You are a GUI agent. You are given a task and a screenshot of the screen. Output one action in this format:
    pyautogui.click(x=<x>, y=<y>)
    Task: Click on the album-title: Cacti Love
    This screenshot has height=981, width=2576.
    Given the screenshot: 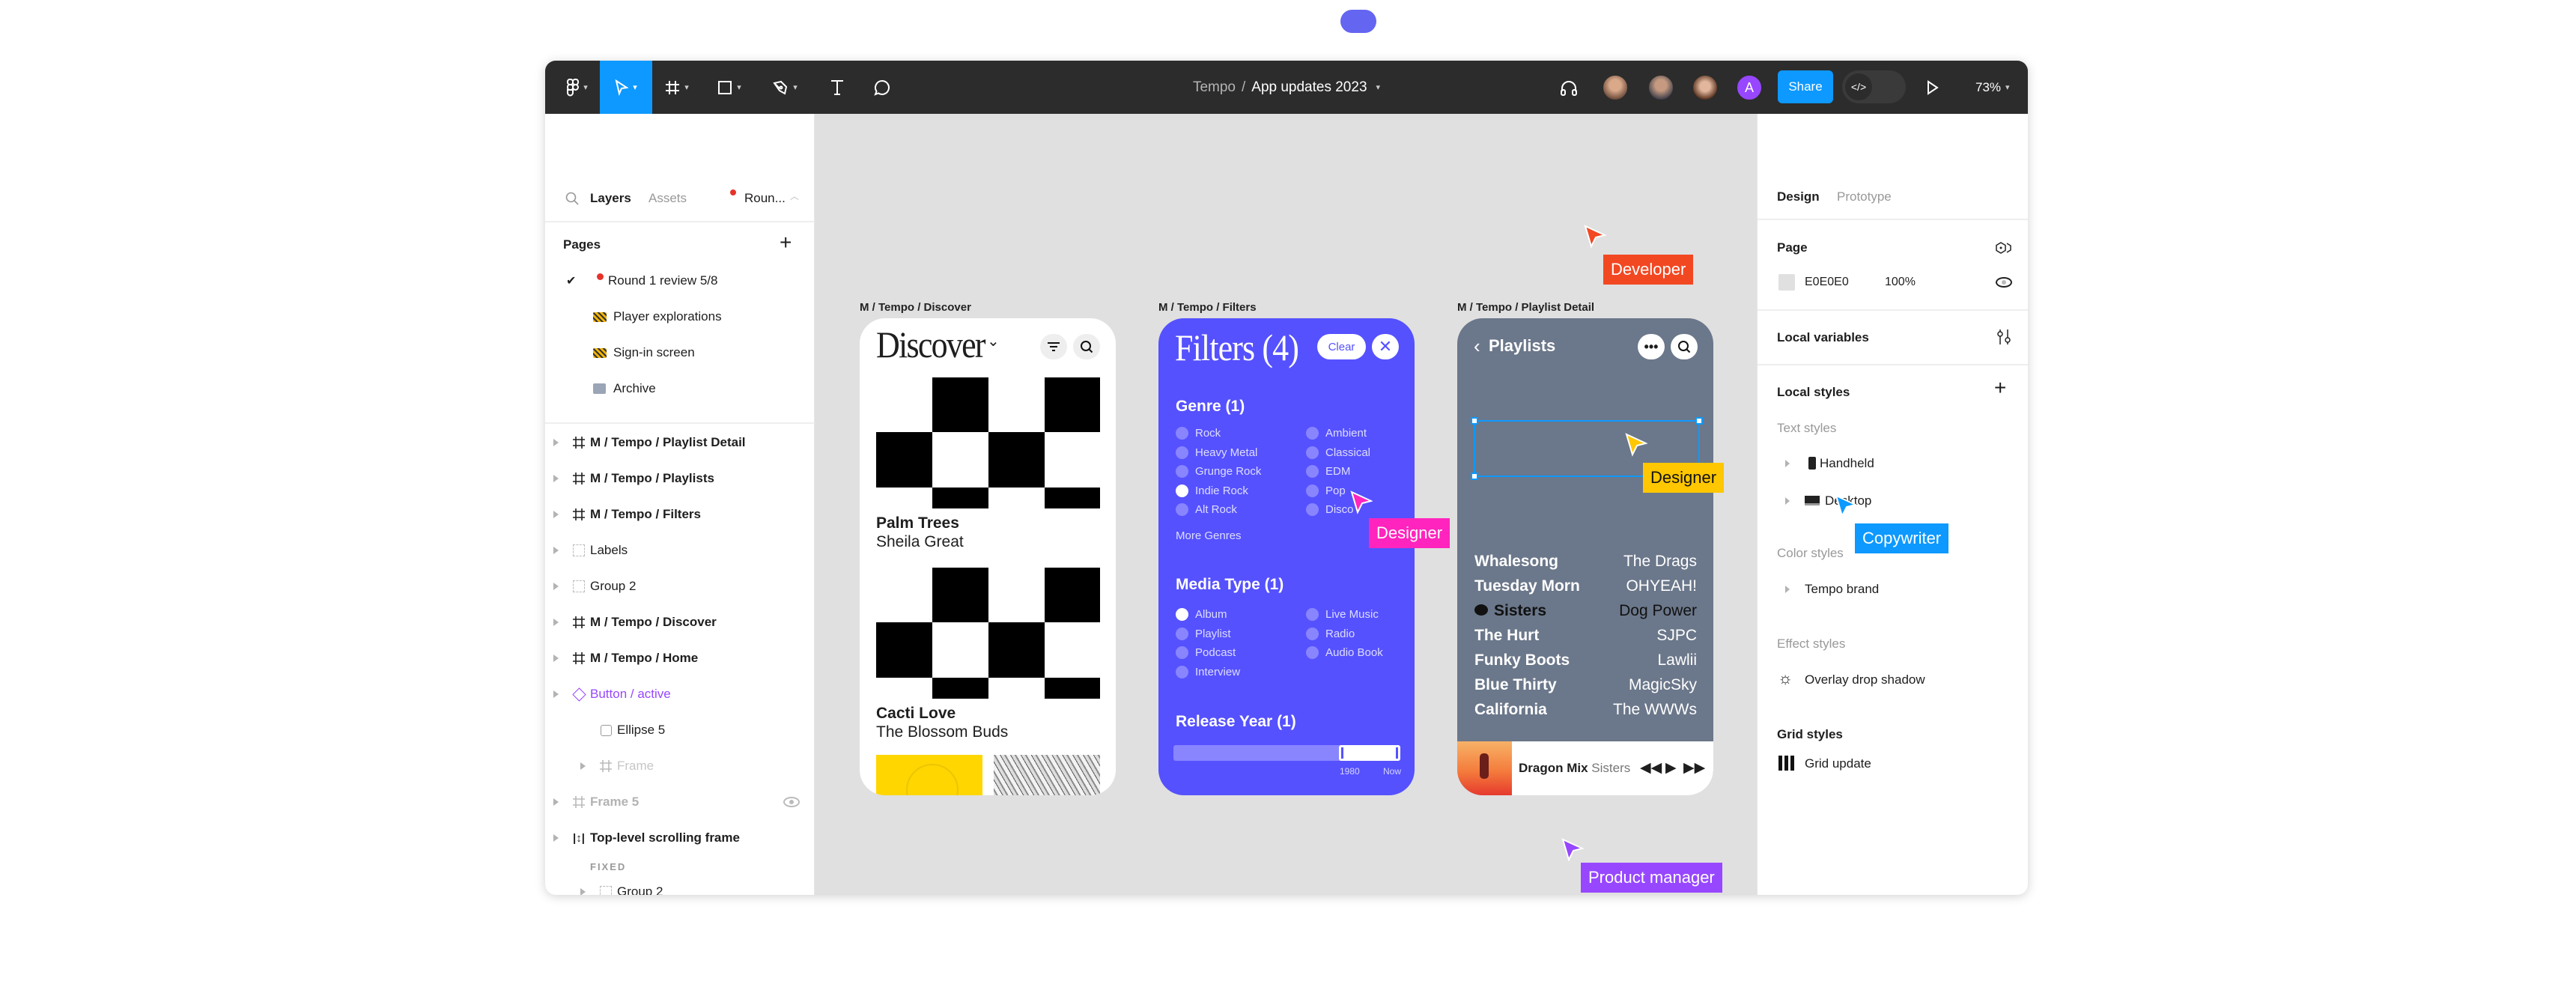 What is the action you would take?
    pyautogui.click(x=916, y=714)
    